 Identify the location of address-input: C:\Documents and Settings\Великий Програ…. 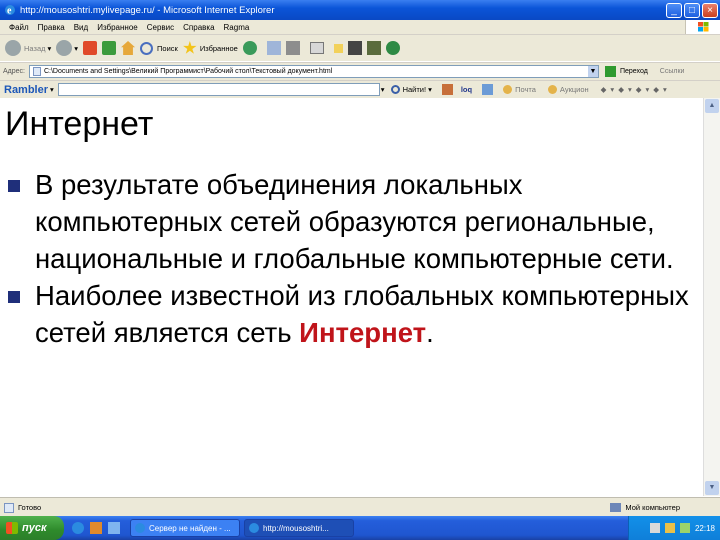
(313, 71).